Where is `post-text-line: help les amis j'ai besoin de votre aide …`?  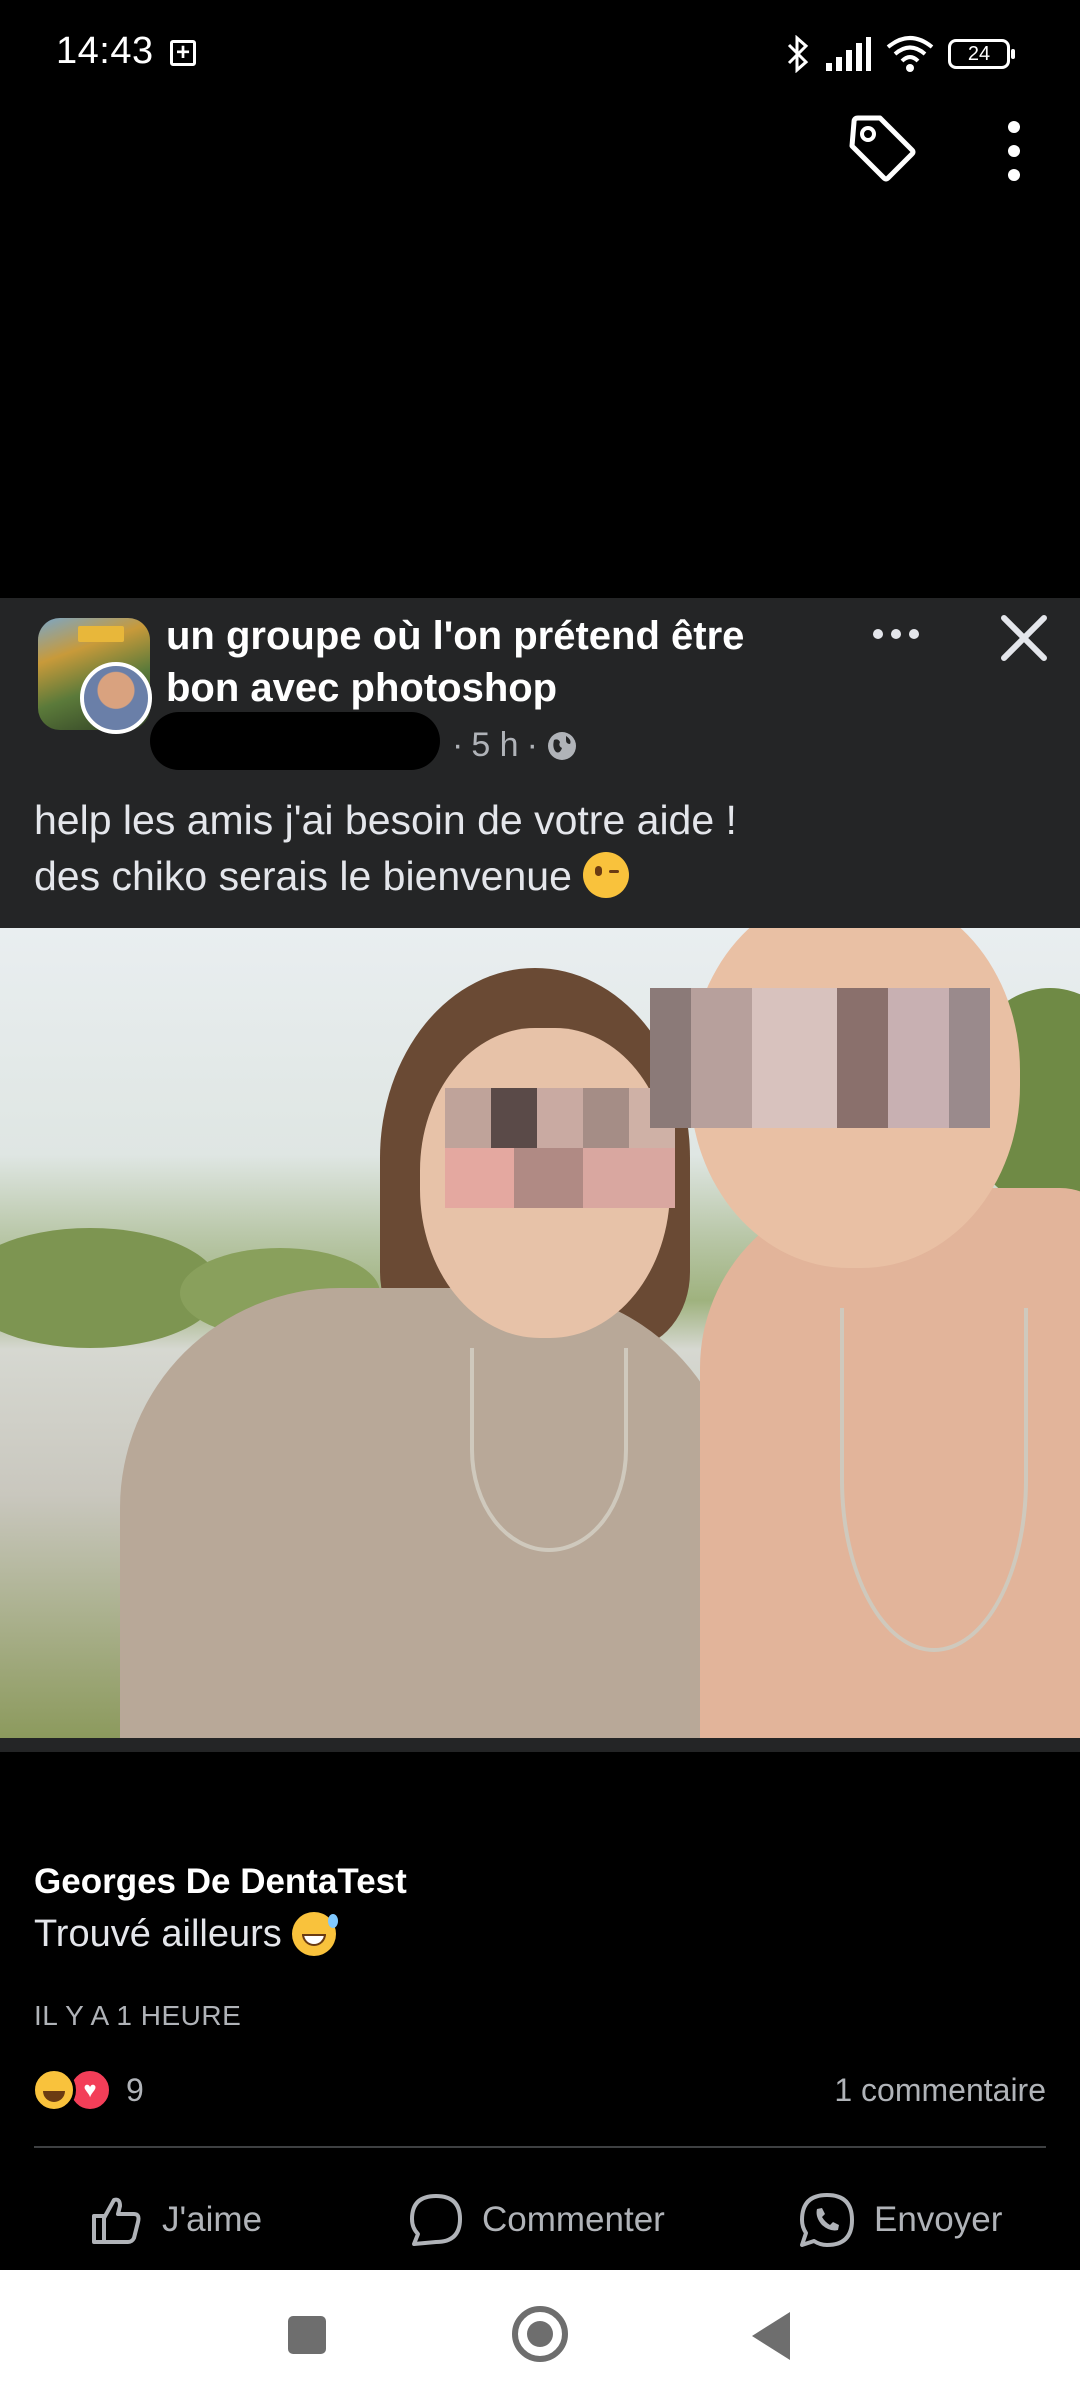
post-text-line: help les amis j'ai besoin de votre aide … is located at coordinates (385, 820).